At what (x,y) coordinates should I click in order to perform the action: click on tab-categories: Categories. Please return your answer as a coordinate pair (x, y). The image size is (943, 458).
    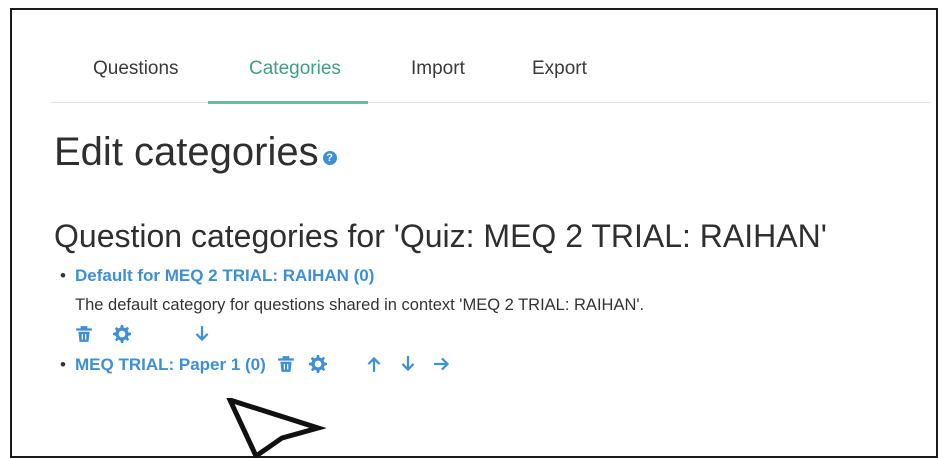
    Looking at the image, I should click on (295, 81).